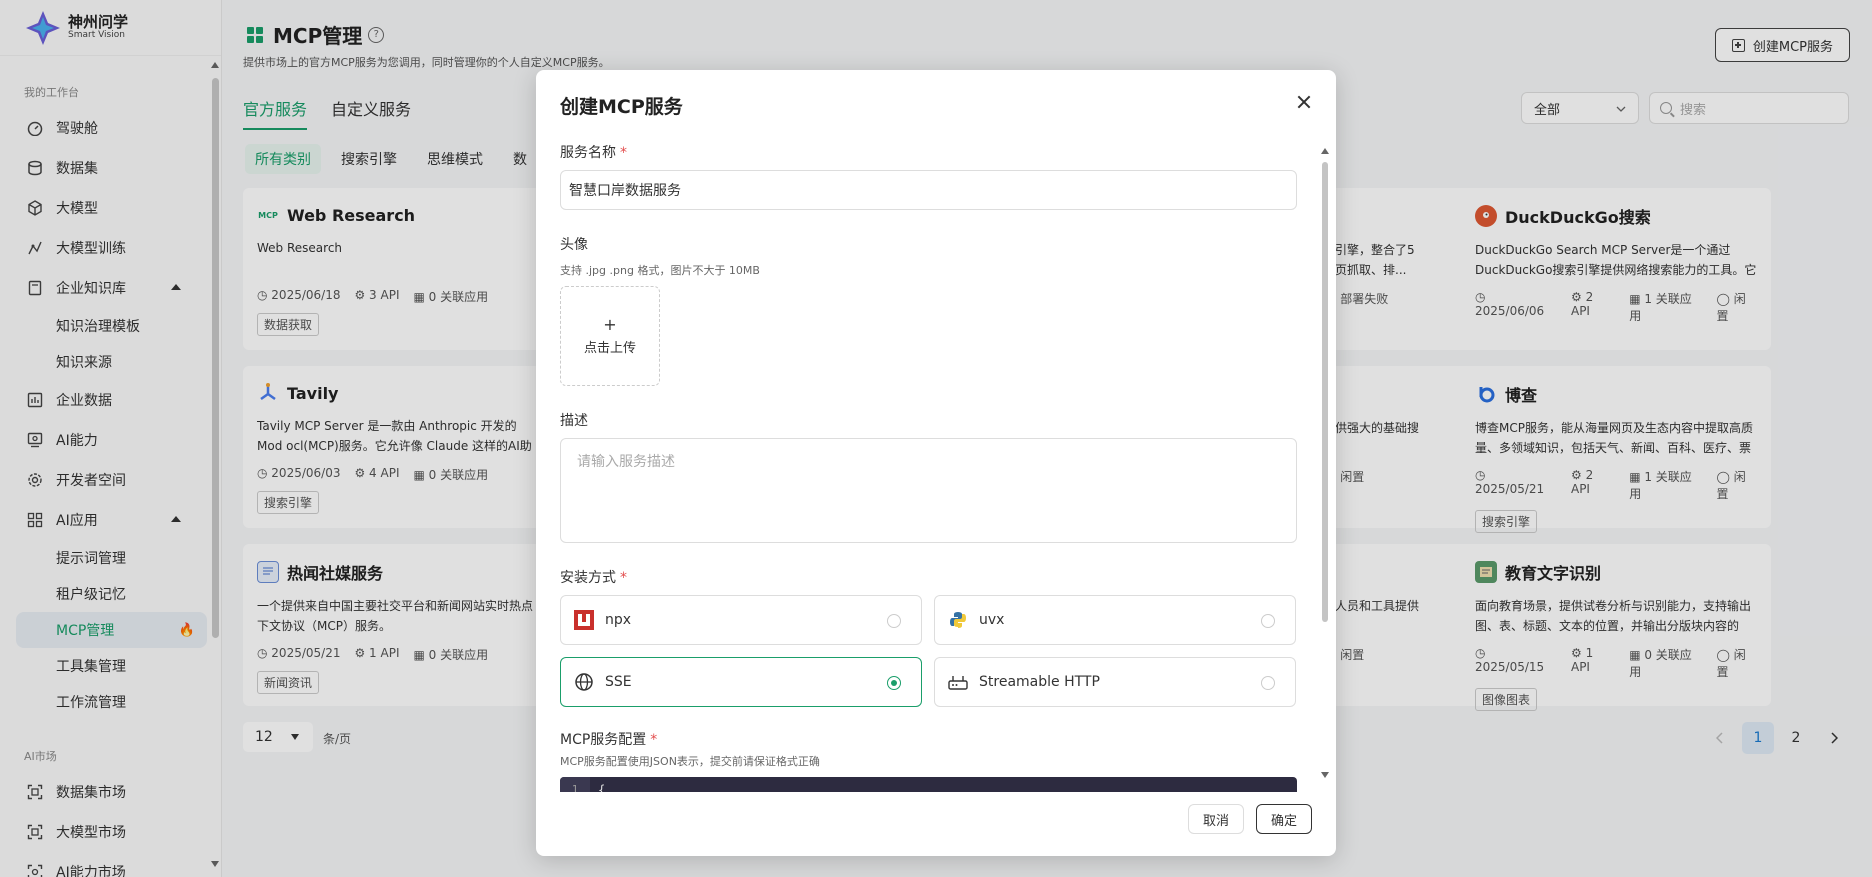 This screenshot has width=1872, height=877. I want to click on scroll-up-icon, so click(1325, 151).